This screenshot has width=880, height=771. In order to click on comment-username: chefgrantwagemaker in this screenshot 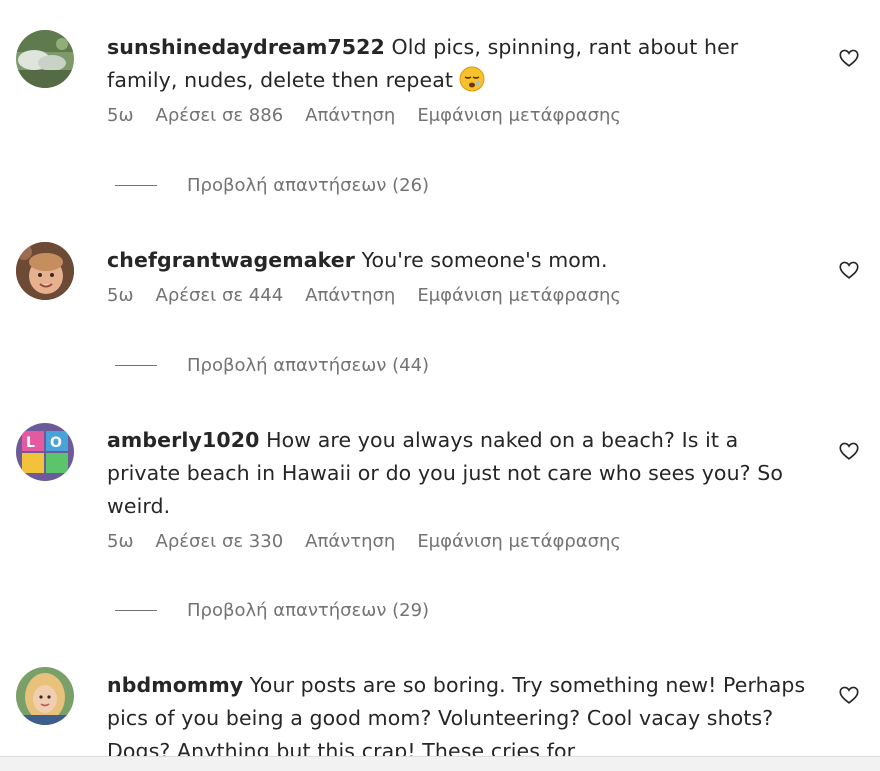, I will do `click(231, 260)`.